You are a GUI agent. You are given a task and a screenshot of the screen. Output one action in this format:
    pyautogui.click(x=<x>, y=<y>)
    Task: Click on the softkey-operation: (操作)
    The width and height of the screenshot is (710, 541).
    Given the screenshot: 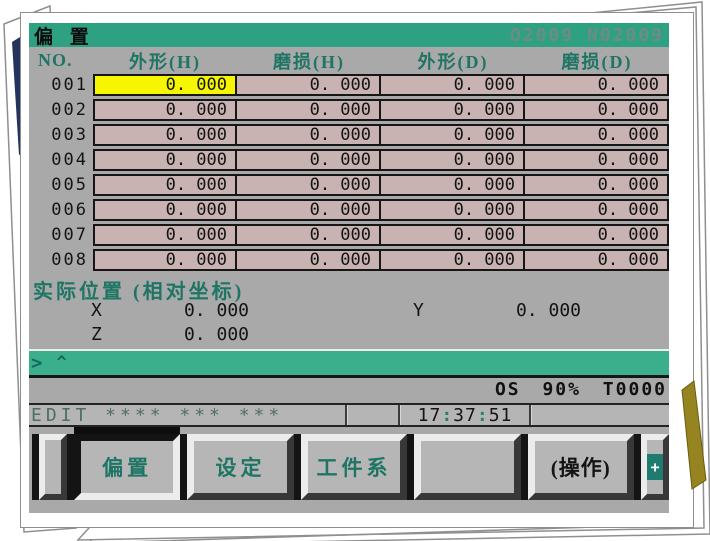 What is the action you would take?
    pyautogui.click(x=581, y=467)
    